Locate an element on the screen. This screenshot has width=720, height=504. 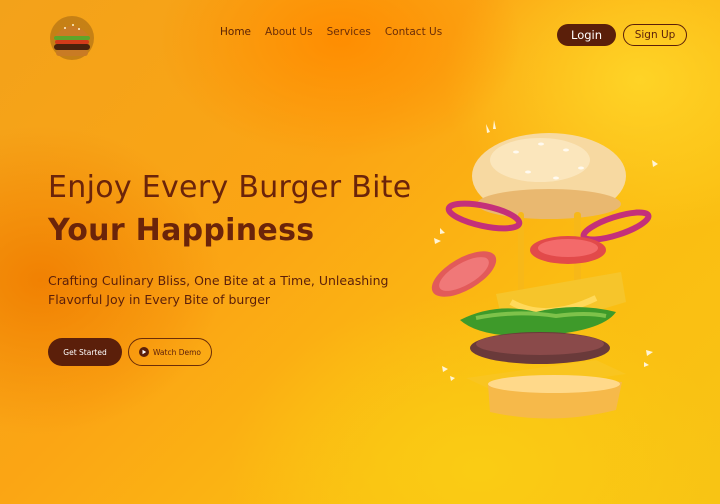
nav-home: Home is located at coordinates (235, 32).